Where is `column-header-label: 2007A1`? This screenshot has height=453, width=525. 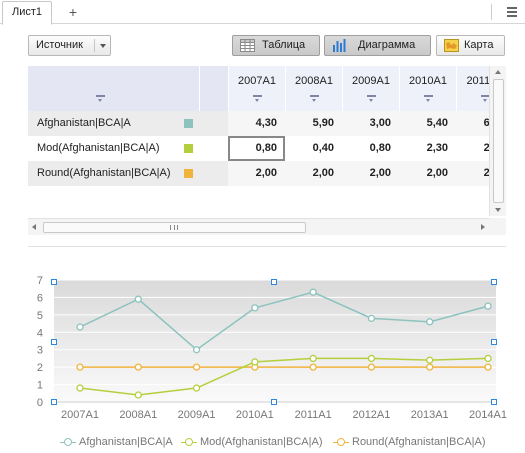 column-header-label: 2007A1 is located at coordinates (257, 81).